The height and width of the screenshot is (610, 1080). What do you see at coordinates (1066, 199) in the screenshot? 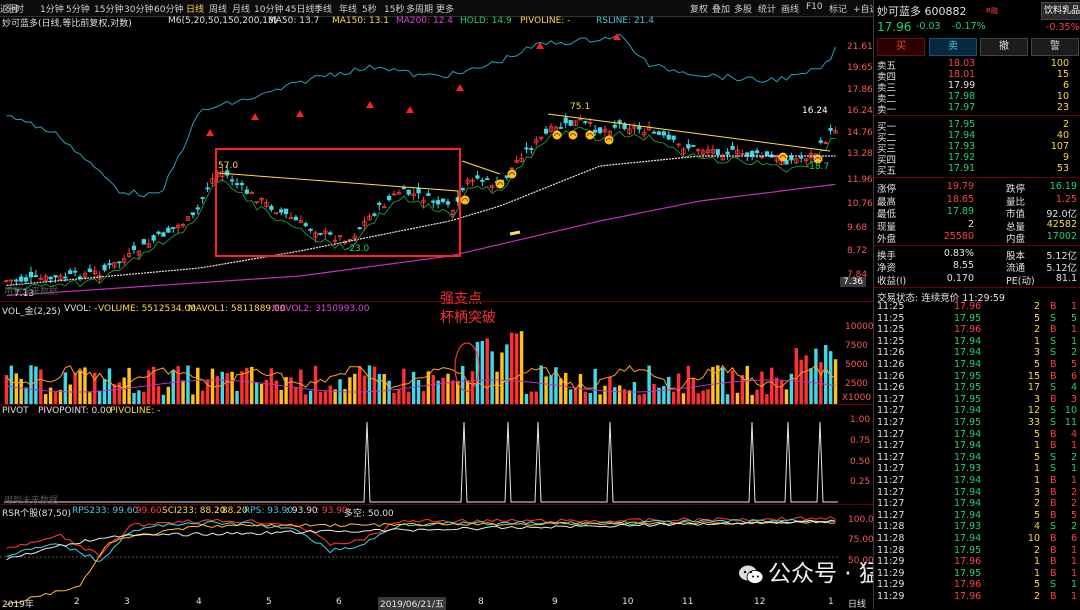
I see `stat-value: 1.25` at bounding box center [1066, 199].